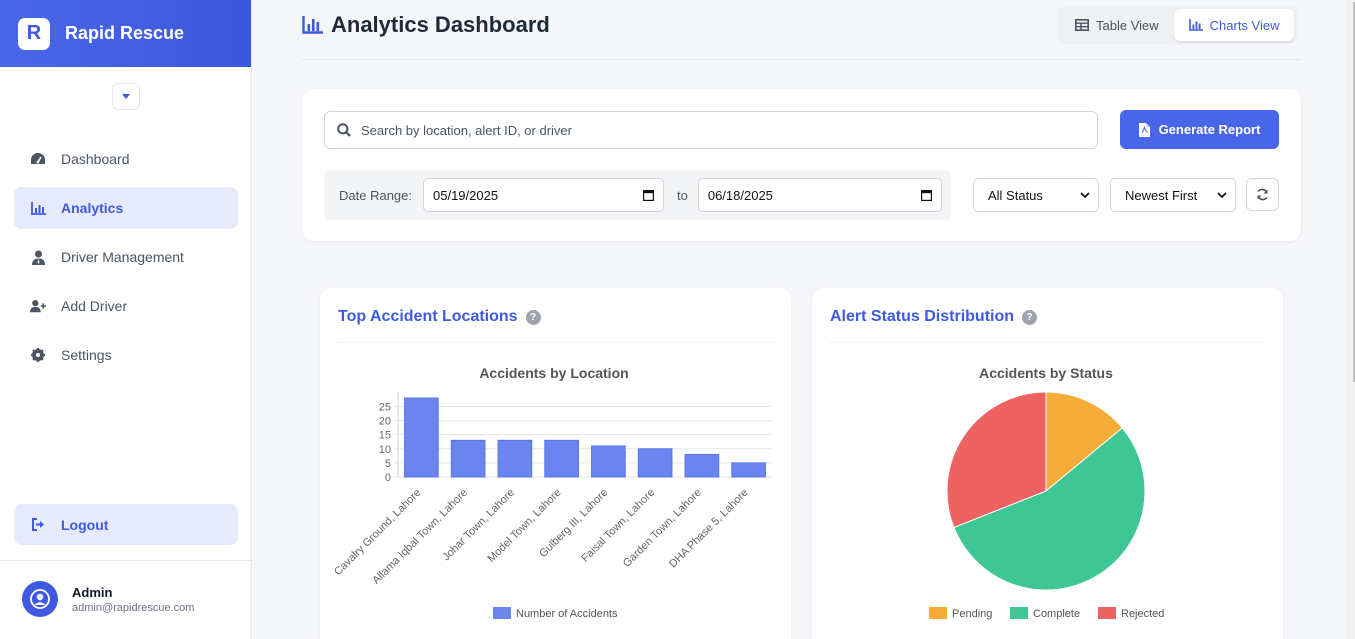 The image size is (1355, 639). What do you see at coordinates (440, 24) in the screenshot?
I see `page-title: Analytics Dashboard` at bounding box center [440, 24].